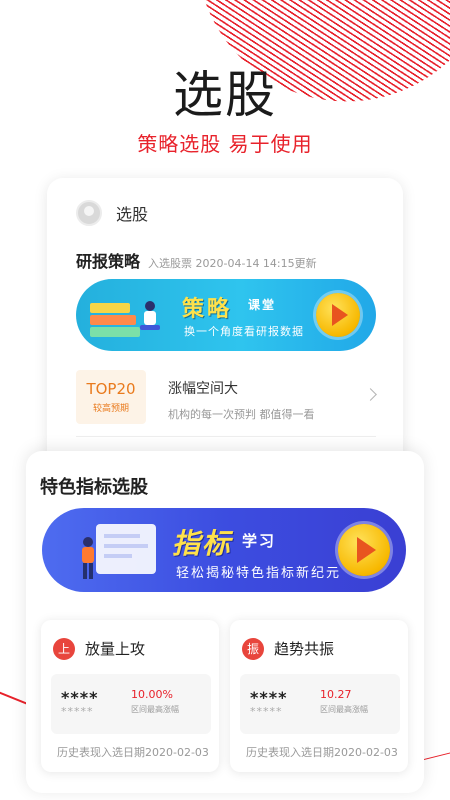 This screenshot has height=800, width=450. I want to click on stock-pick-item: 涨幅空间大 机构的每一次预判 都值得一看, so click(241, 400).